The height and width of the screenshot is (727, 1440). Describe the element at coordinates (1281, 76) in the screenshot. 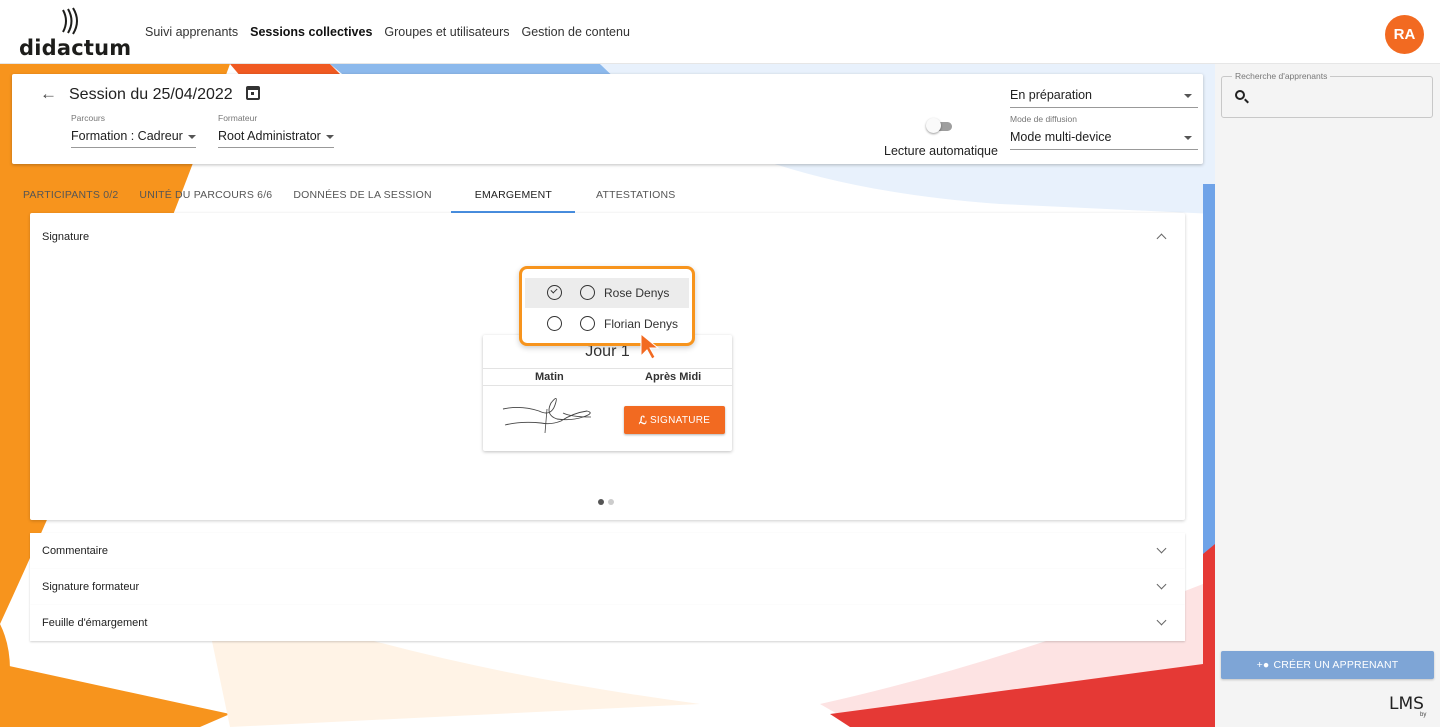

I see `search-label: Recherche d'apprenants` at that location.